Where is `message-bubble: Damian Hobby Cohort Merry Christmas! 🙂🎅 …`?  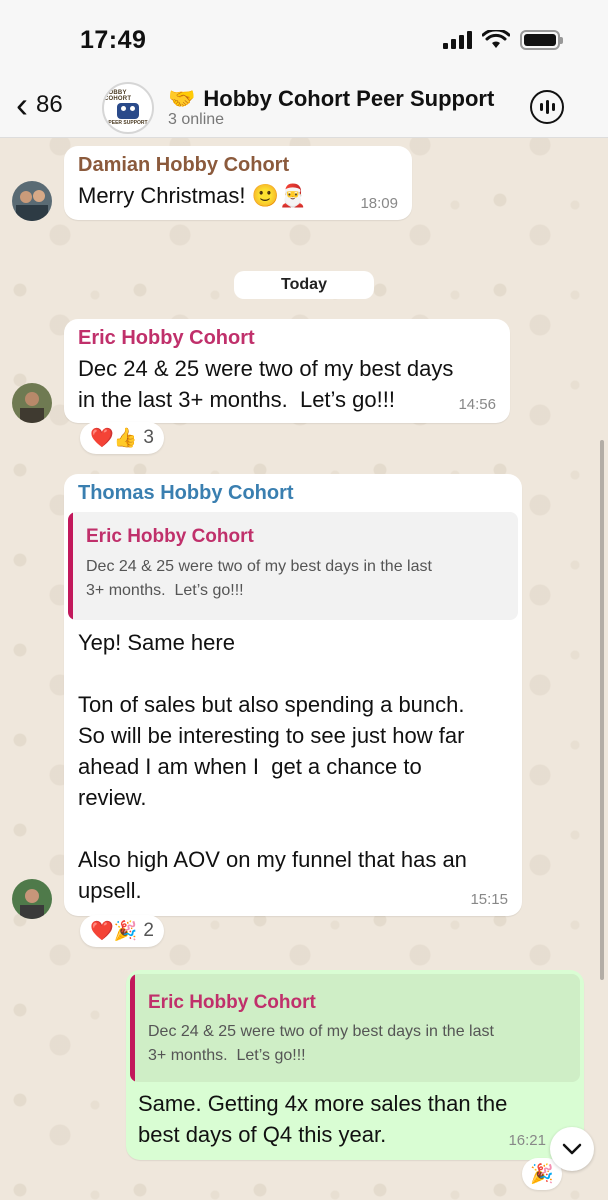
message-bubble: Damian Hobby Cohort Merry Christmas! 🙂🎅 … is located at coordinates (238, 183).